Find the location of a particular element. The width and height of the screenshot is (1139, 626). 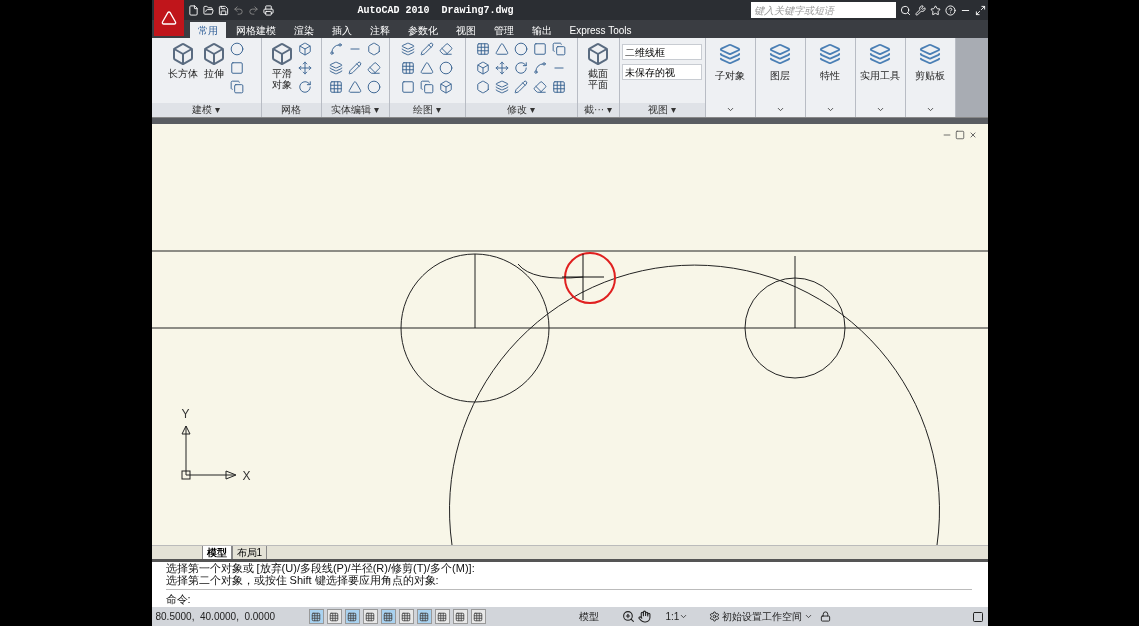

ribbon-tab: 管理 is located at coordinates (503, 30).